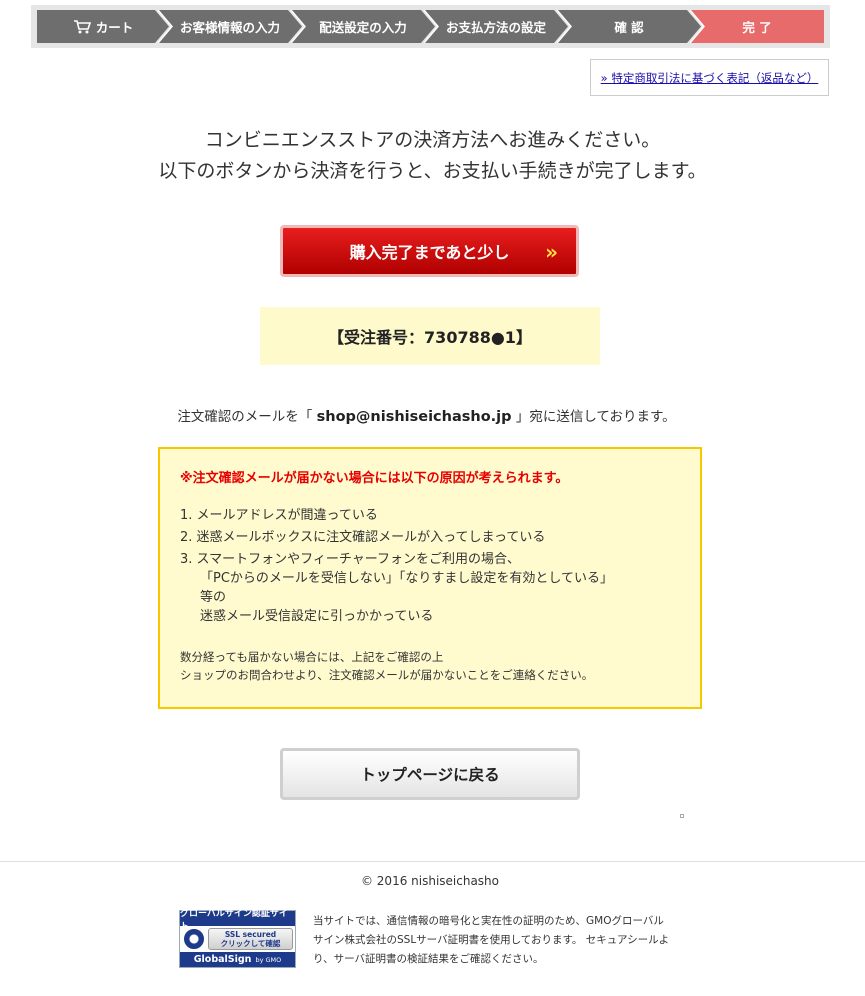 Image resolution: width=865 pixels, height=996 pixels. I want to click on badge-brand-by: by GMO, so click(268, 959).